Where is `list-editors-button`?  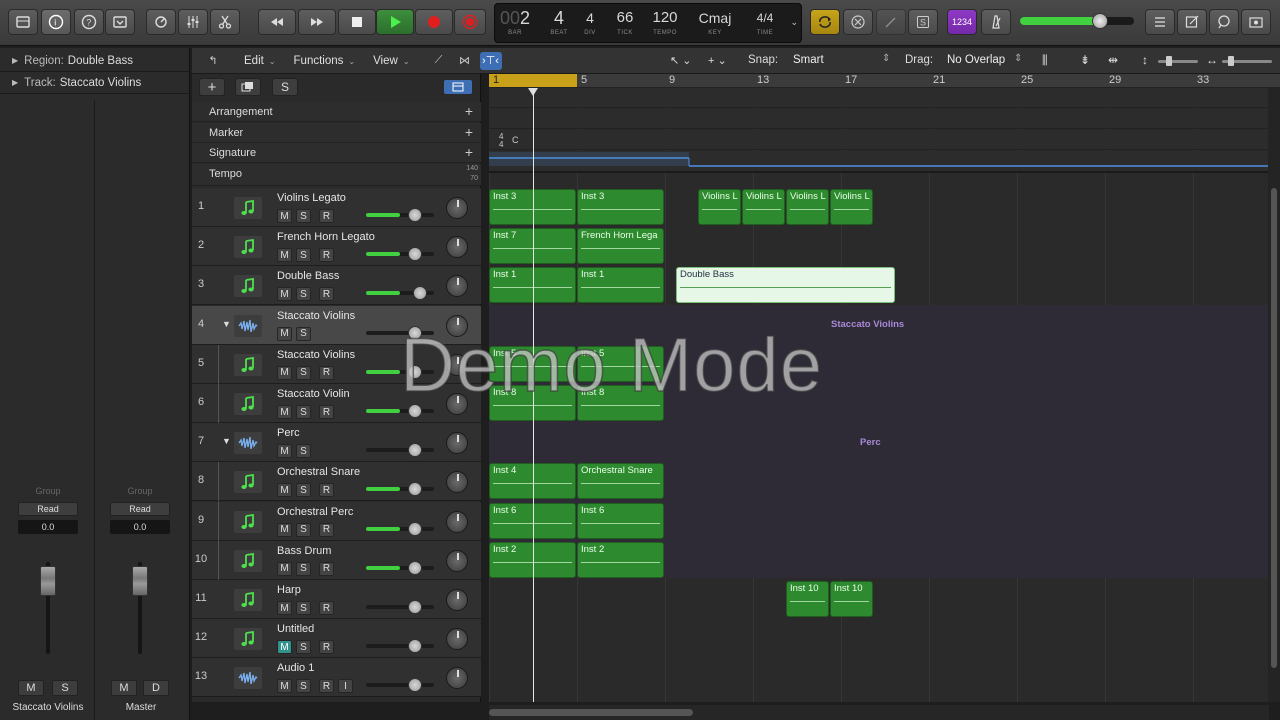 list-editors-button is located at coordinates (1160, 22).